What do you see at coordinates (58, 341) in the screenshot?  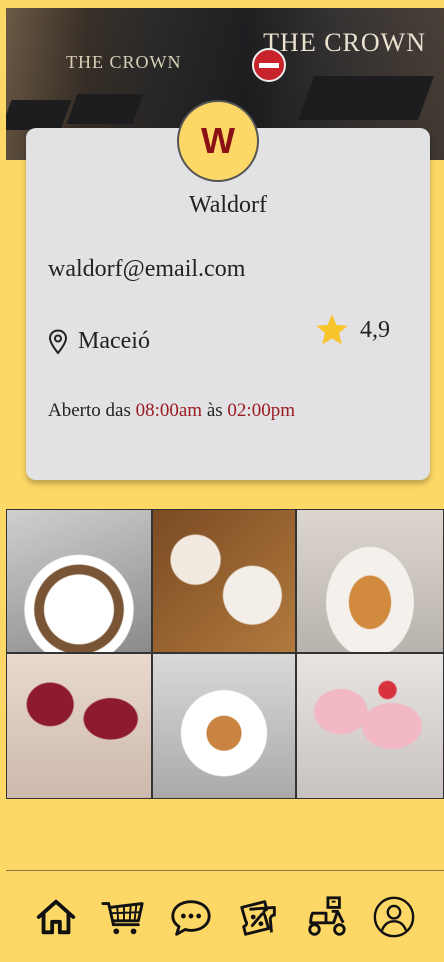 I see `location-pin-icon` at bounding box center [58, 341].